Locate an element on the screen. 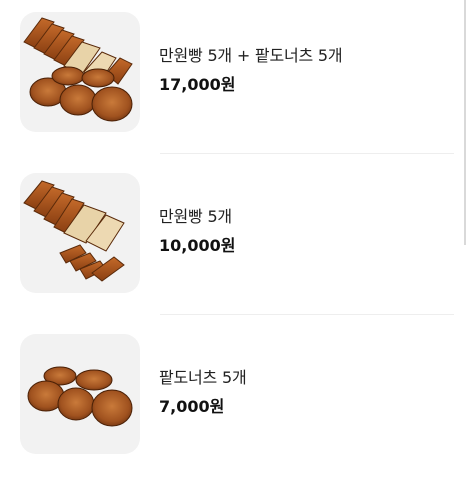  donuts-image is located at coordinates (80, 394).